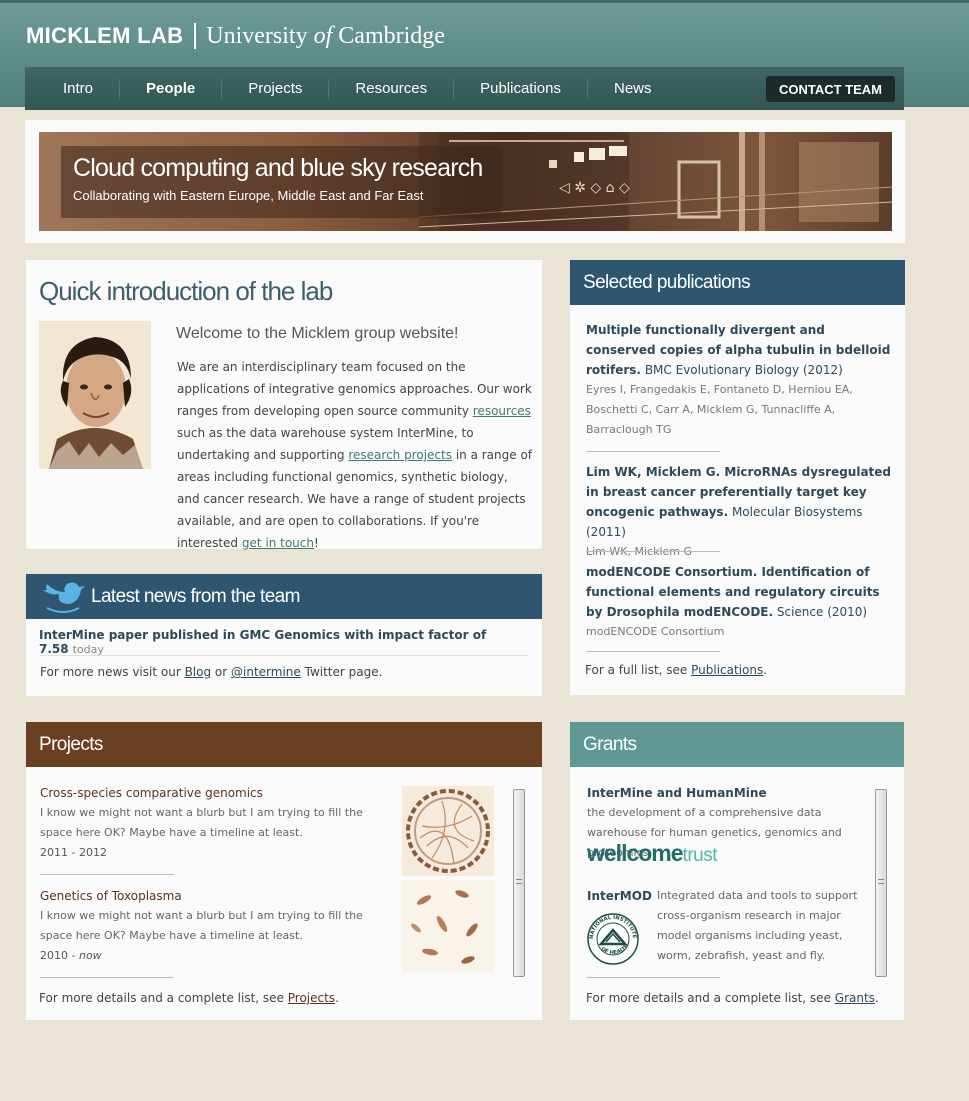 Image resolution: width=969 pixels, height=1101 pixels. Describe the element at coordinates (317, 333) in the screenshot. I see `welcome-heading: Welcome to the Micklem group website!` at that location.